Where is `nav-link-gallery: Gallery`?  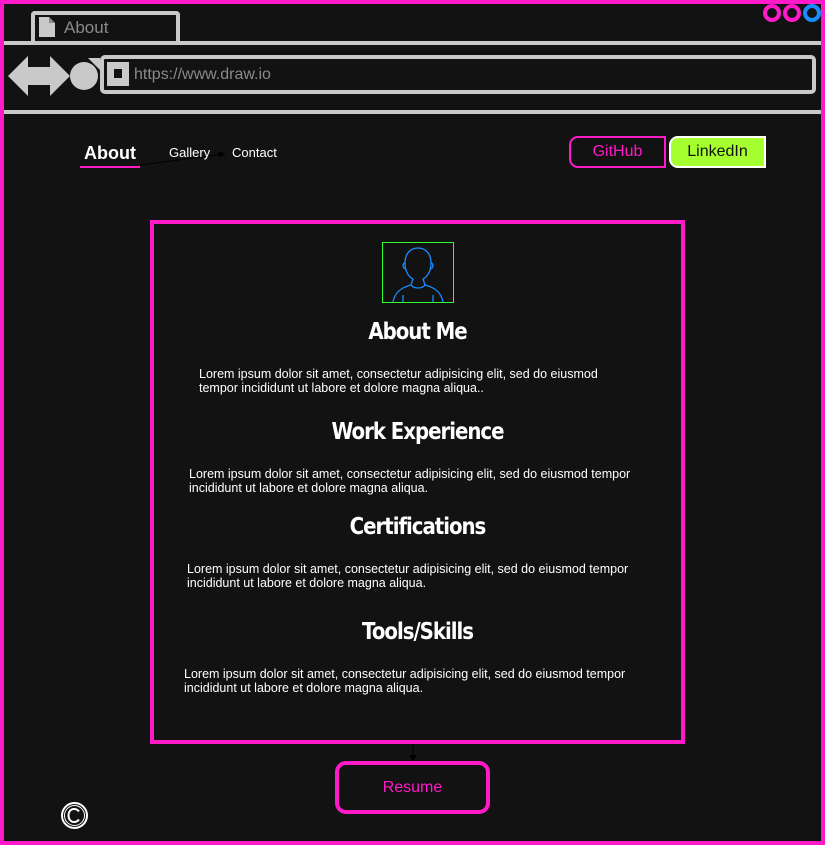
nav-link-gallery: Gallery is located at coordinates (189, 152).